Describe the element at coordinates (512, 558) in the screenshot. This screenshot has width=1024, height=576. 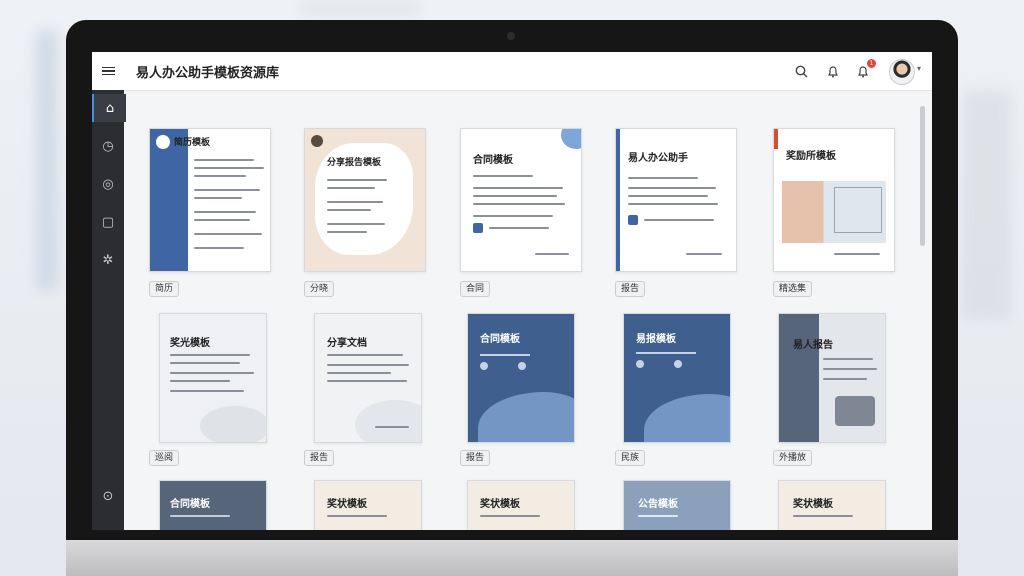
I see `monitor-chin` at that location.